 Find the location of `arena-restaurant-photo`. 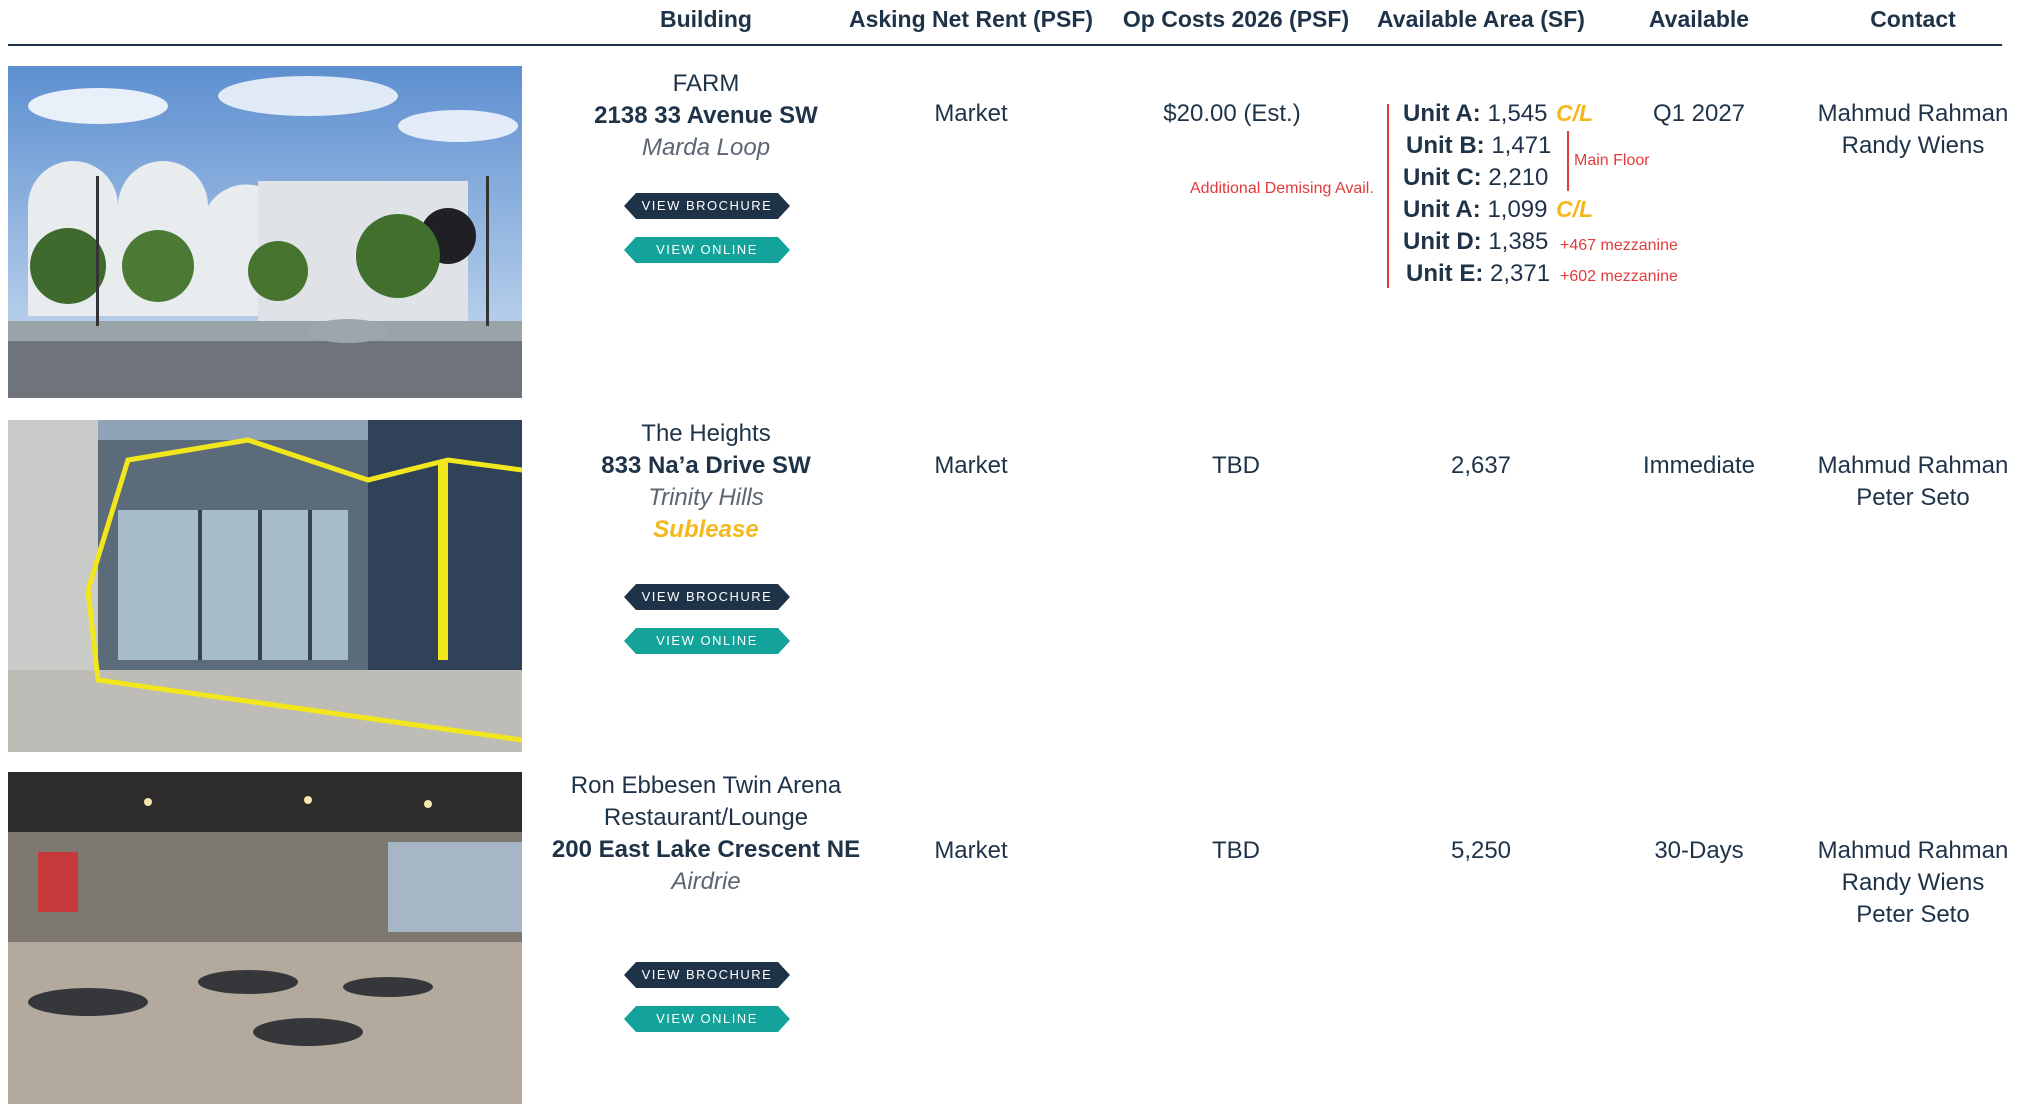

arena-restaurant-photo is located at coordinates (265, 938).